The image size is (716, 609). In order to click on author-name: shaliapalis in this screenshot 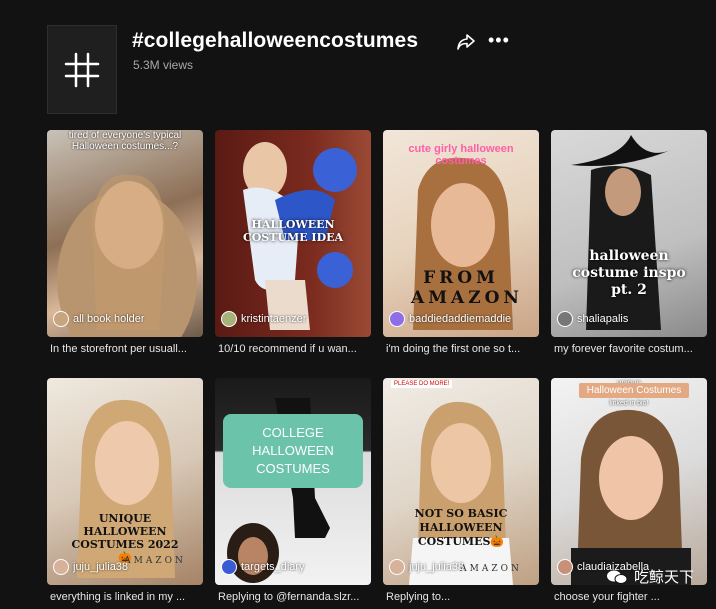, I will do `click(603, 319)`.